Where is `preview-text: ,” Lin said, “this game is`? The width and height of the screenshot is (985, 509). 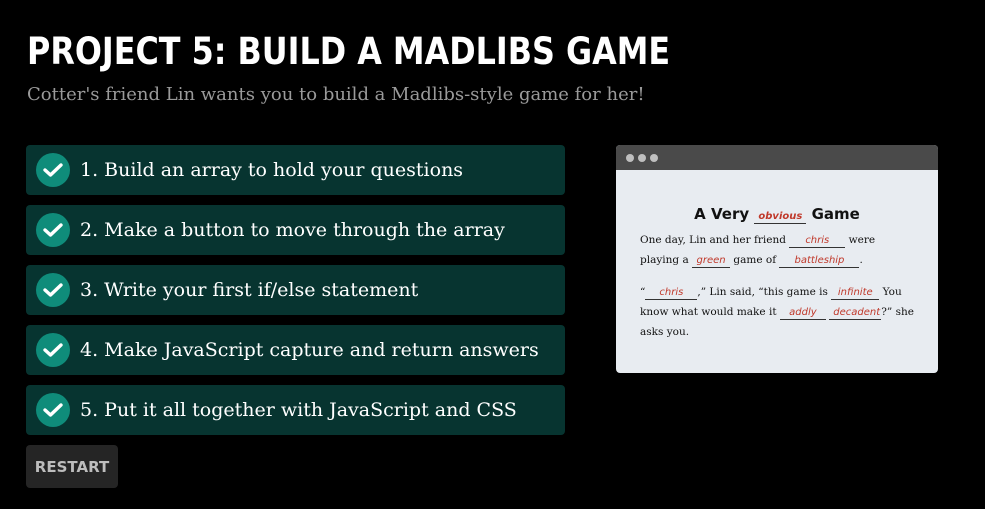 preview-text: ,” Lin said, “this game is is located at coordinates (762, 292).